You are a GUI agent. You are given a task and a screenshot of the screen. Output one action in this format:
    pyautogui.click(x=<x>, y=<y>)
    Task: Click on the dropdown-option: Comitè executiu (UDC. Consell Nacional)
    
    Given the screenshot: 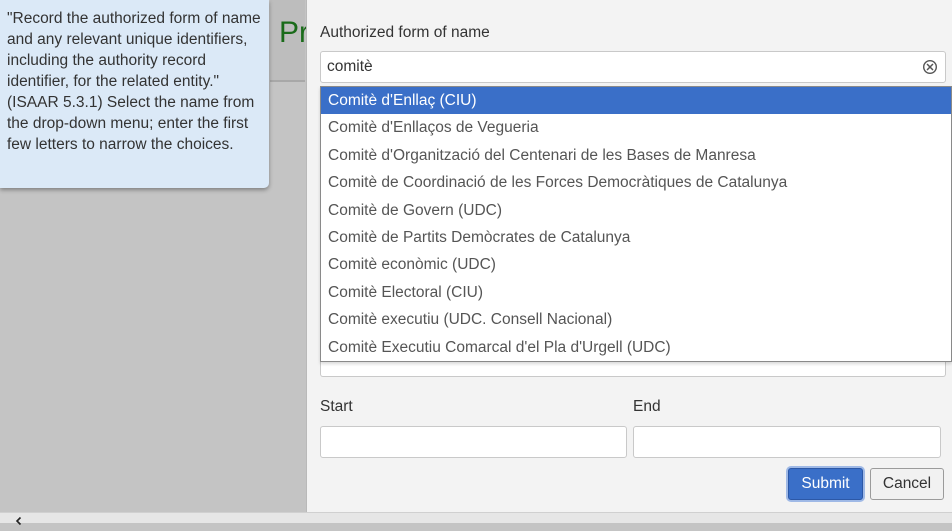 What is the action you would take?
    pyautogui.click(x=636, y=319)
    